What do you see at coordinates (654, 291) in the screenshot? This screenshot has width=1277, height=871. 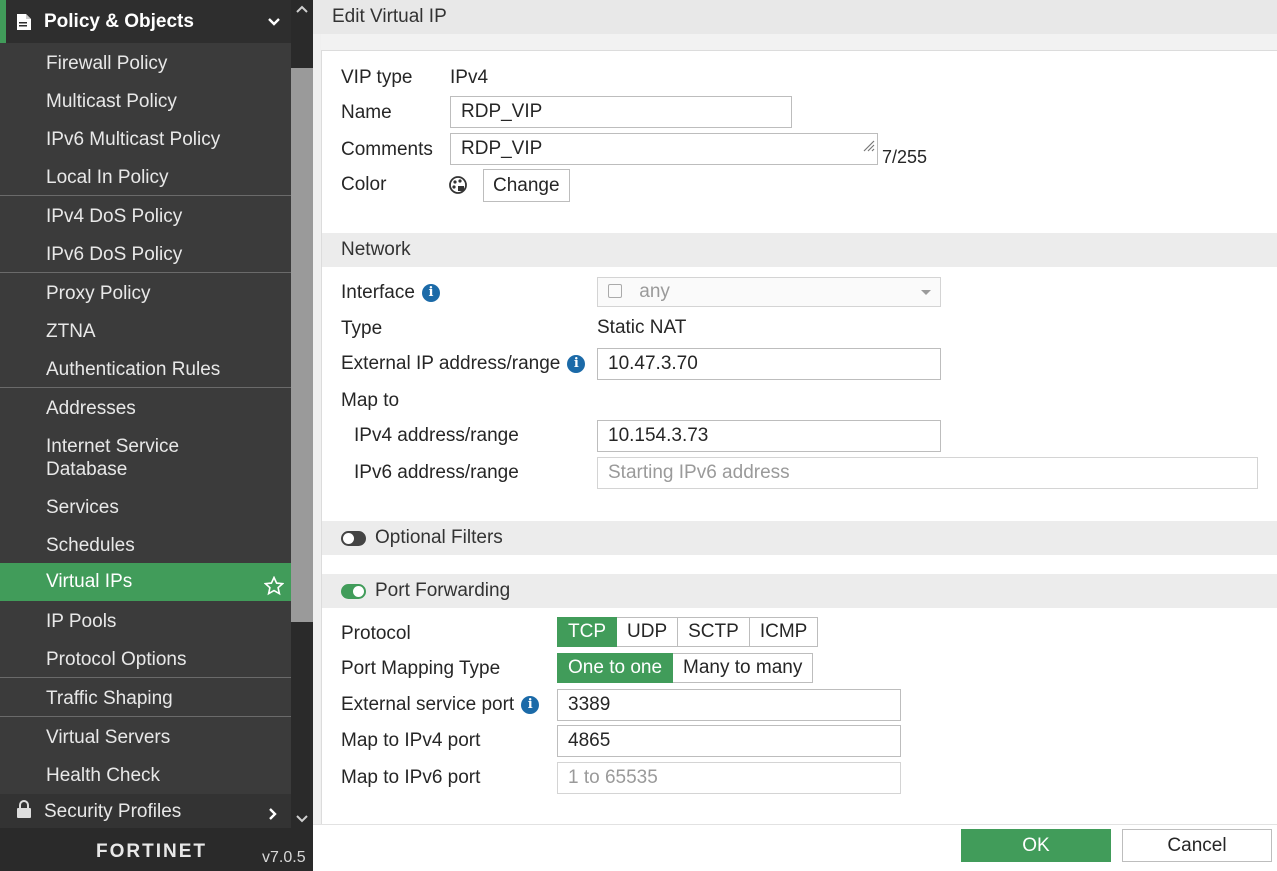 I see `interface-value: any` at bounding box center [654, 291].